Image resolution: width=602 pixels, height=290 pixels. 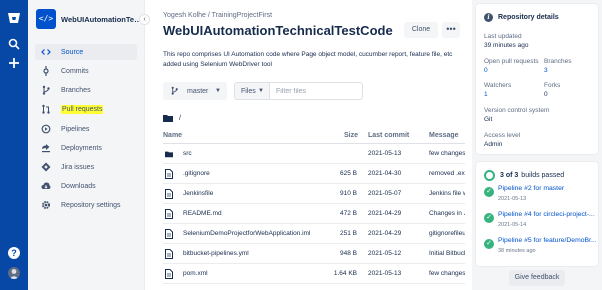 What do you see at coordinates (447, 253) in the screenshot?
I see `commit-message: Initial Bitbuck` at bounding box center [447, 253].